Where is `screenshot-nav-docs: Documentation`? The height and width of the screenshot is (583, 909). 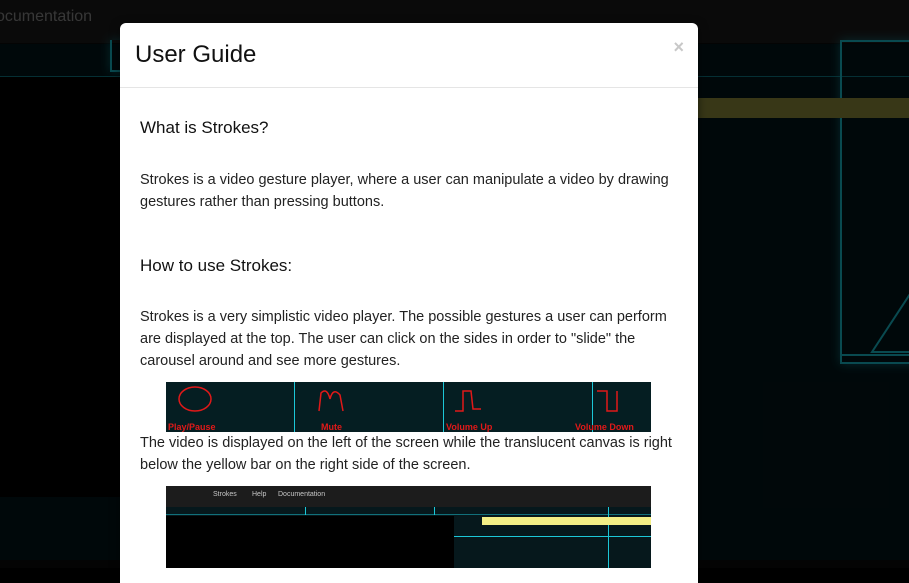 screenshot-nav-docs: Documentation is located at coordinates (302, 494).